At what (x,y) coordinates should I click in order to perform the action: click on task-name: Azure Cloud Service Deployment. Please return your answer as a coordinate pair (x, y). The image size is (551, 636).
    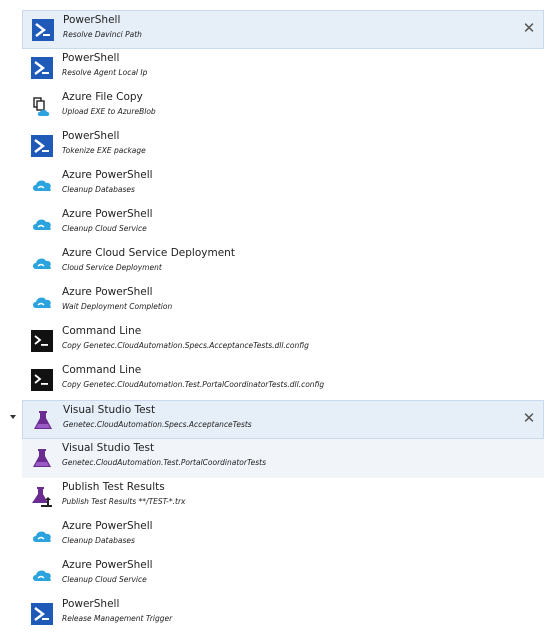
    Looking at the image, I should click on (148, 253).